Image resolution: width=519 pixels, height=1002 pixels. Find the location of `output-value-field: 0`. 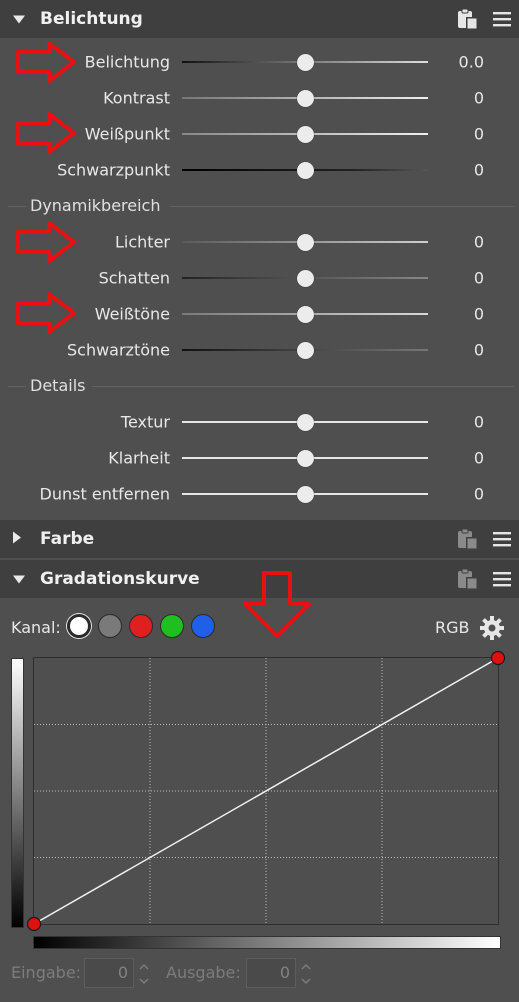

output-value-field: 0 is located at coordinates (271, 973).